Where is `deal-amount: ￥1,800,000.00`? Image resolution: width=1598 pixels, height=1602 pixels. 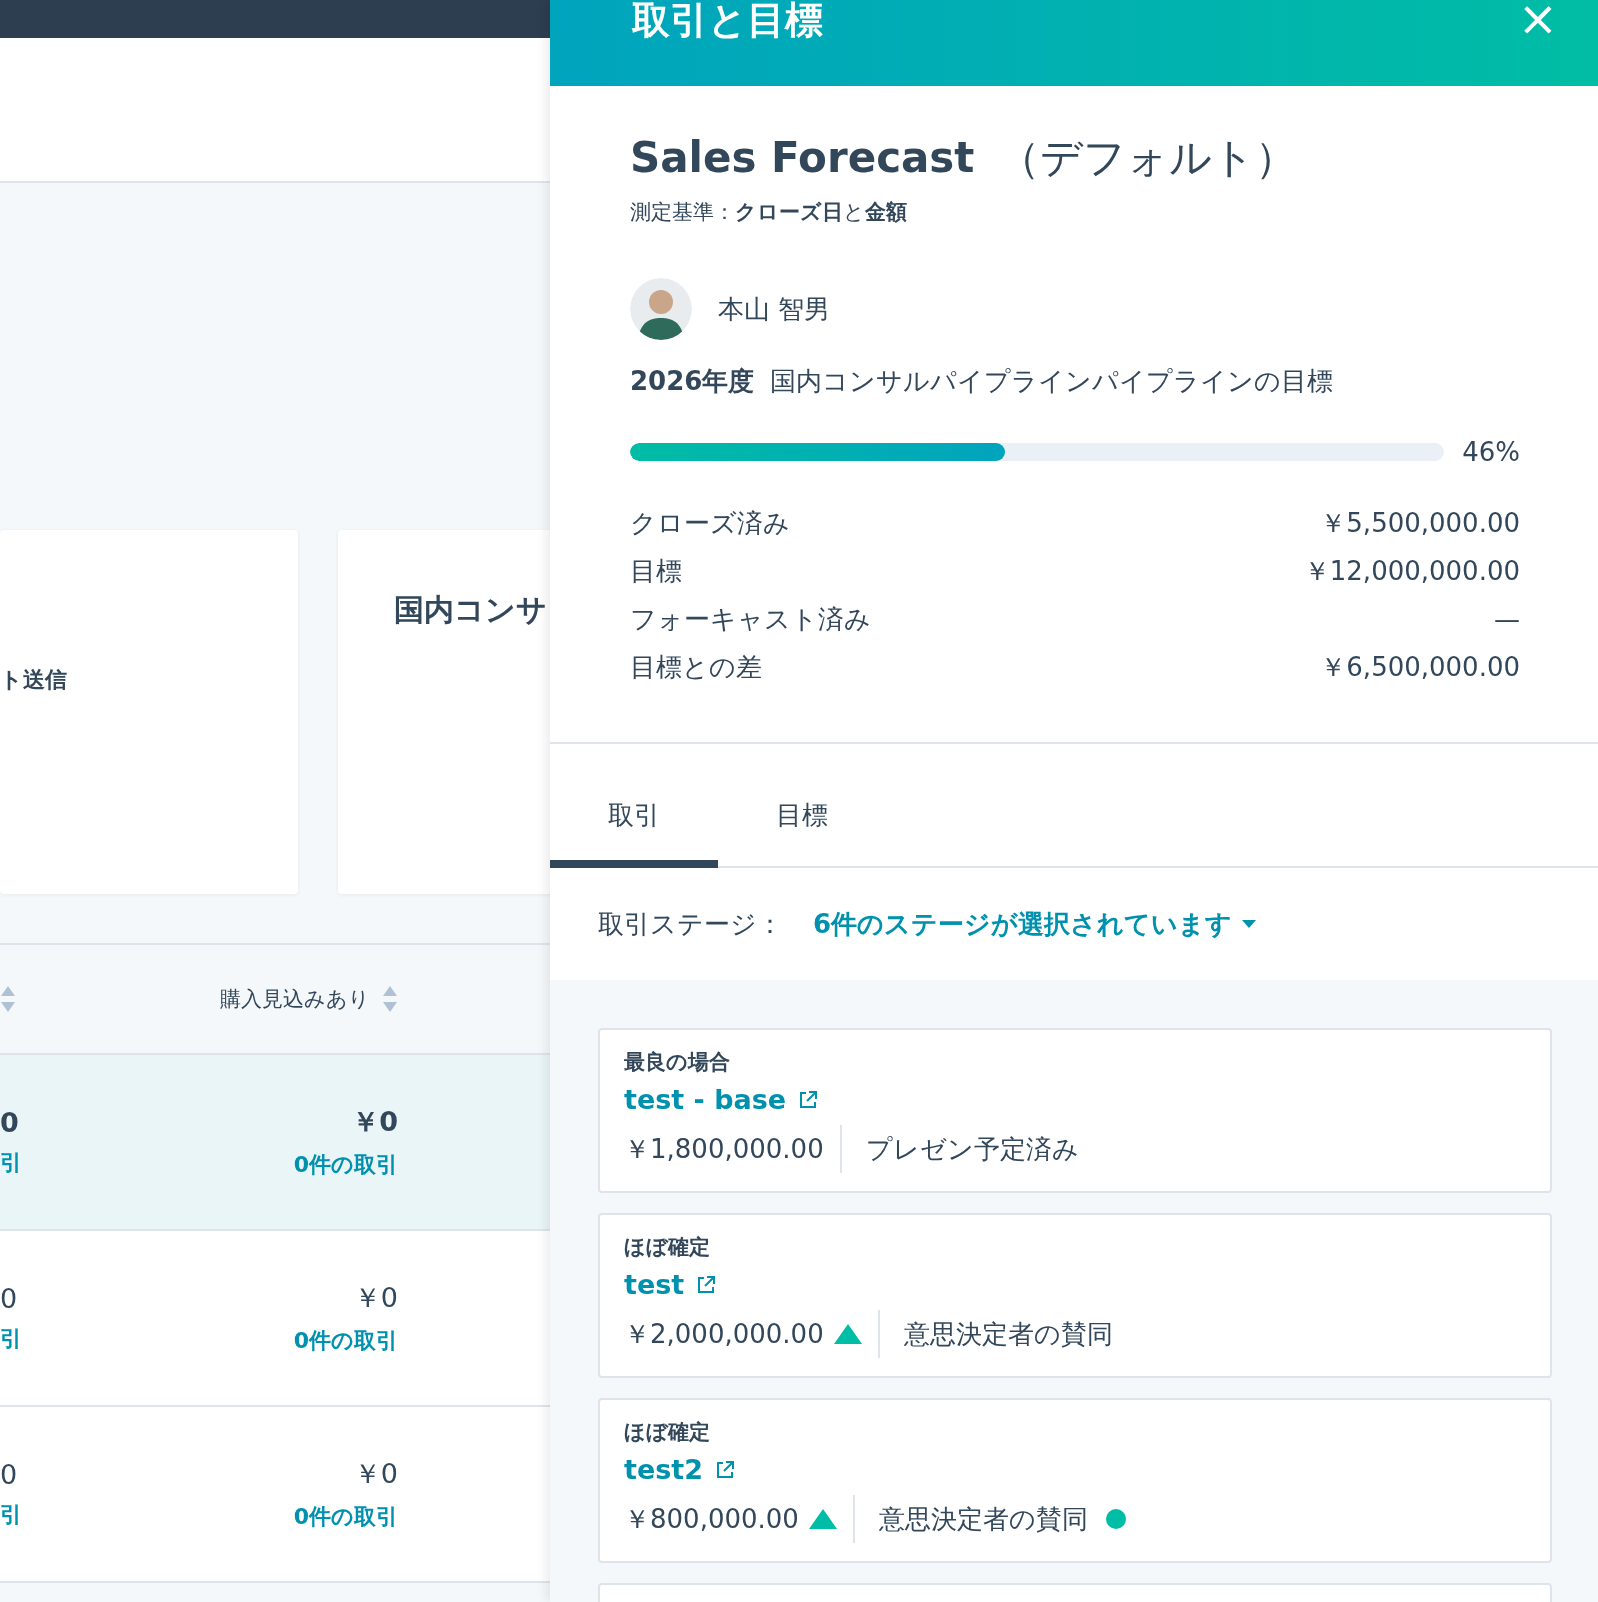 deal-amount: ￥1,800,000.00 is located at coordinates (724, 1149).